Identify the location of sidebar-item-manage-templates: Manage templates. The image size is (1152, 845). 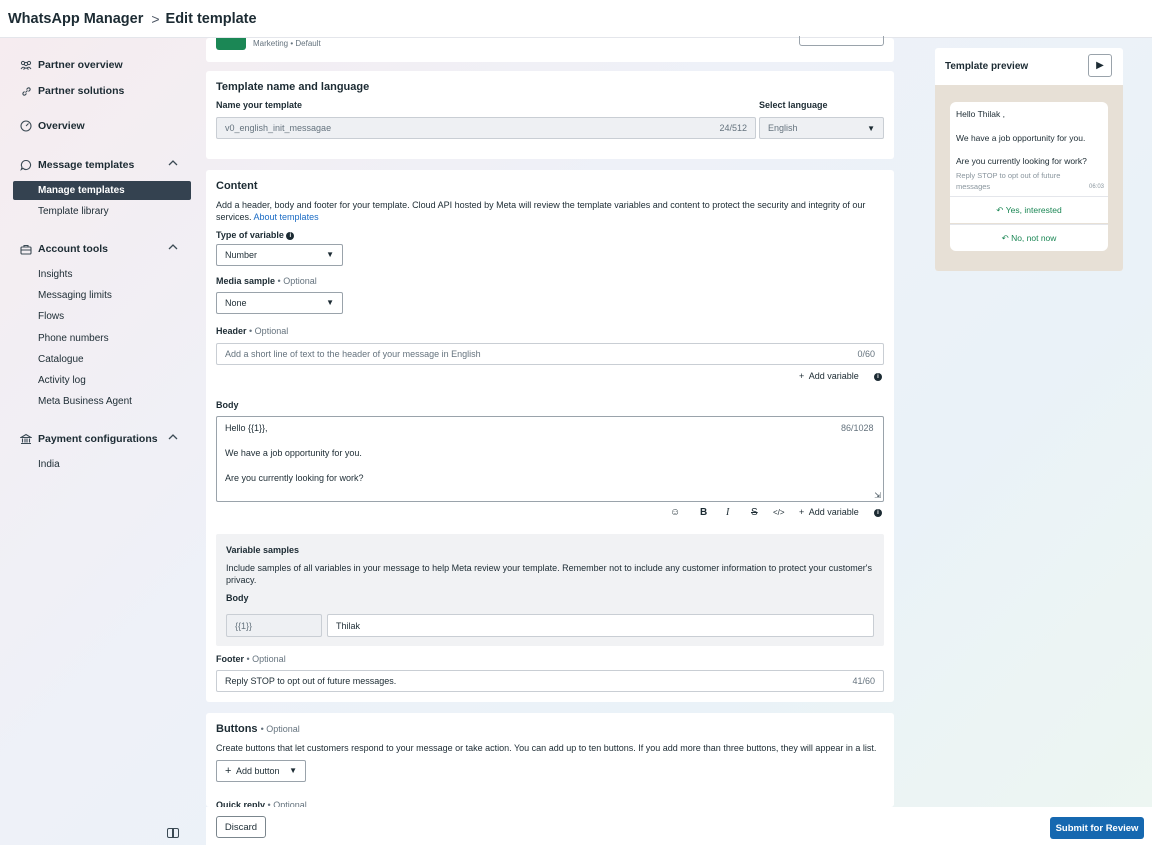
(102, 190).